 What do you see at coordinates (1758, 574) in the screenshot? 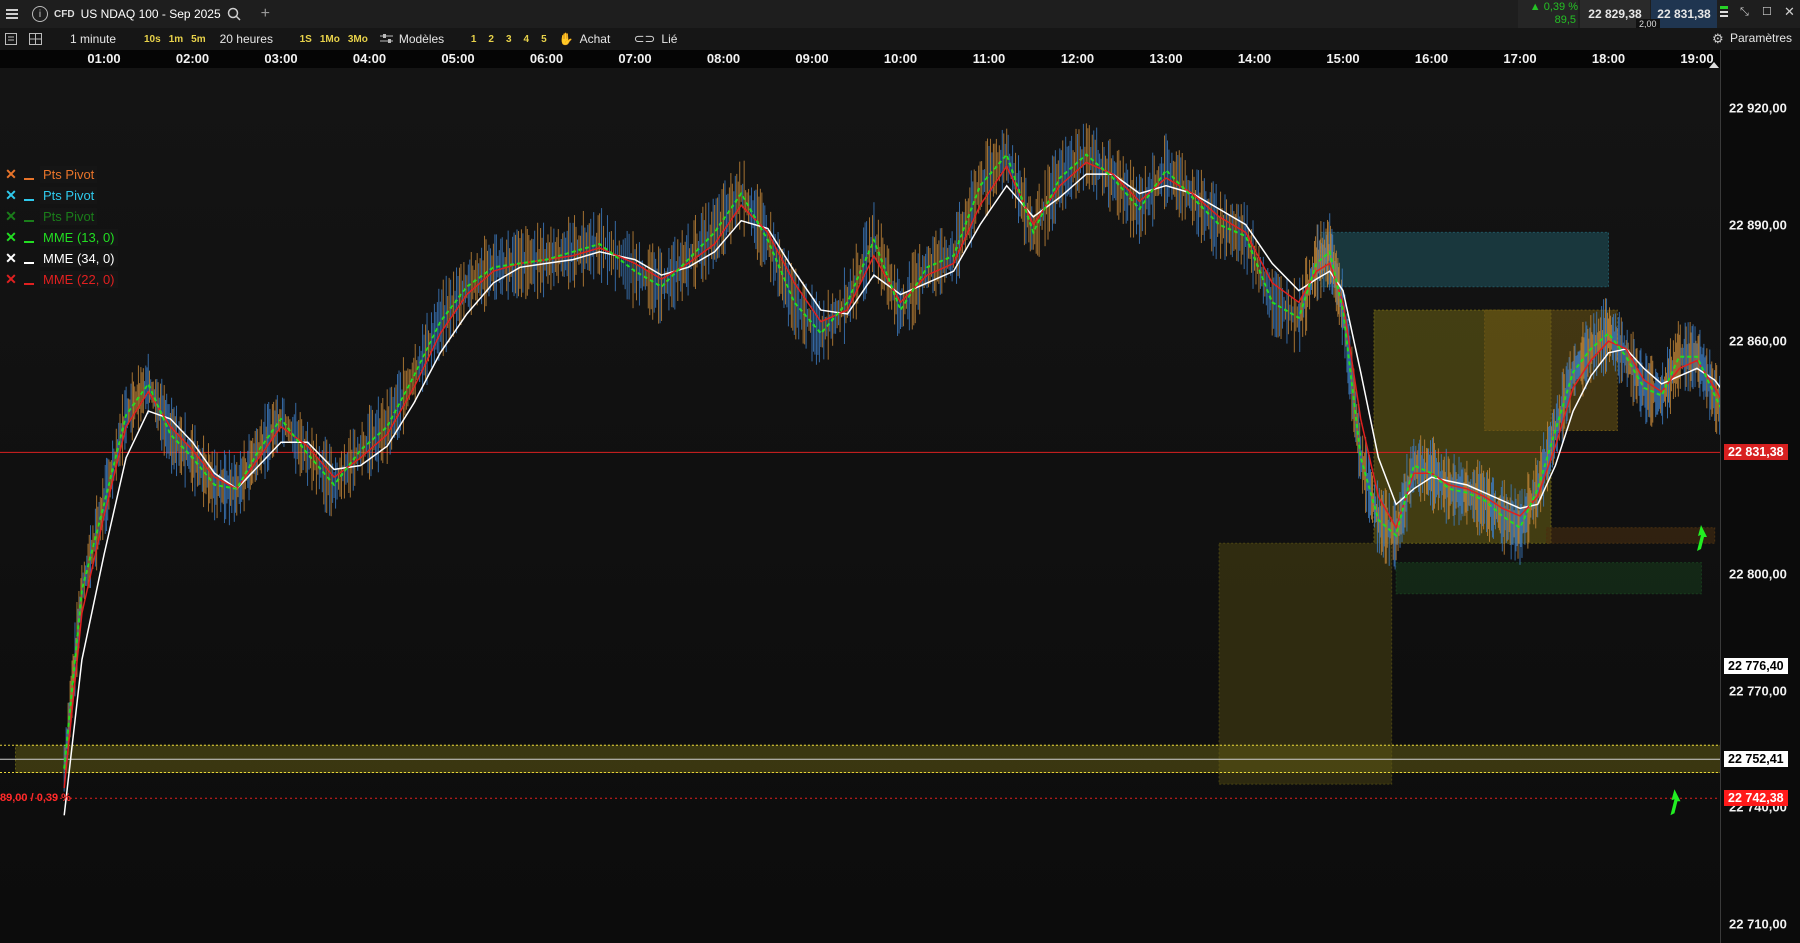
I see `price-tick-label: 22 800,00` at bounding box center [1758, 574].